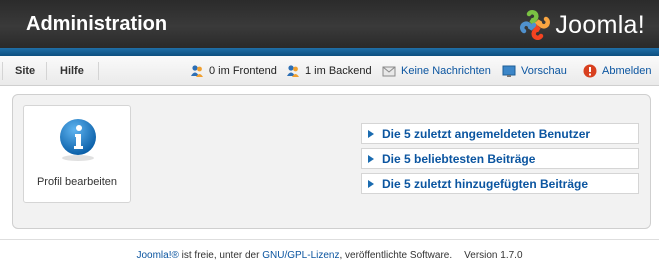  What do you see at coordinates (600, 24) in the screenshot?
I see `logo-text: Joomla!` at bounding box center [600, 24].